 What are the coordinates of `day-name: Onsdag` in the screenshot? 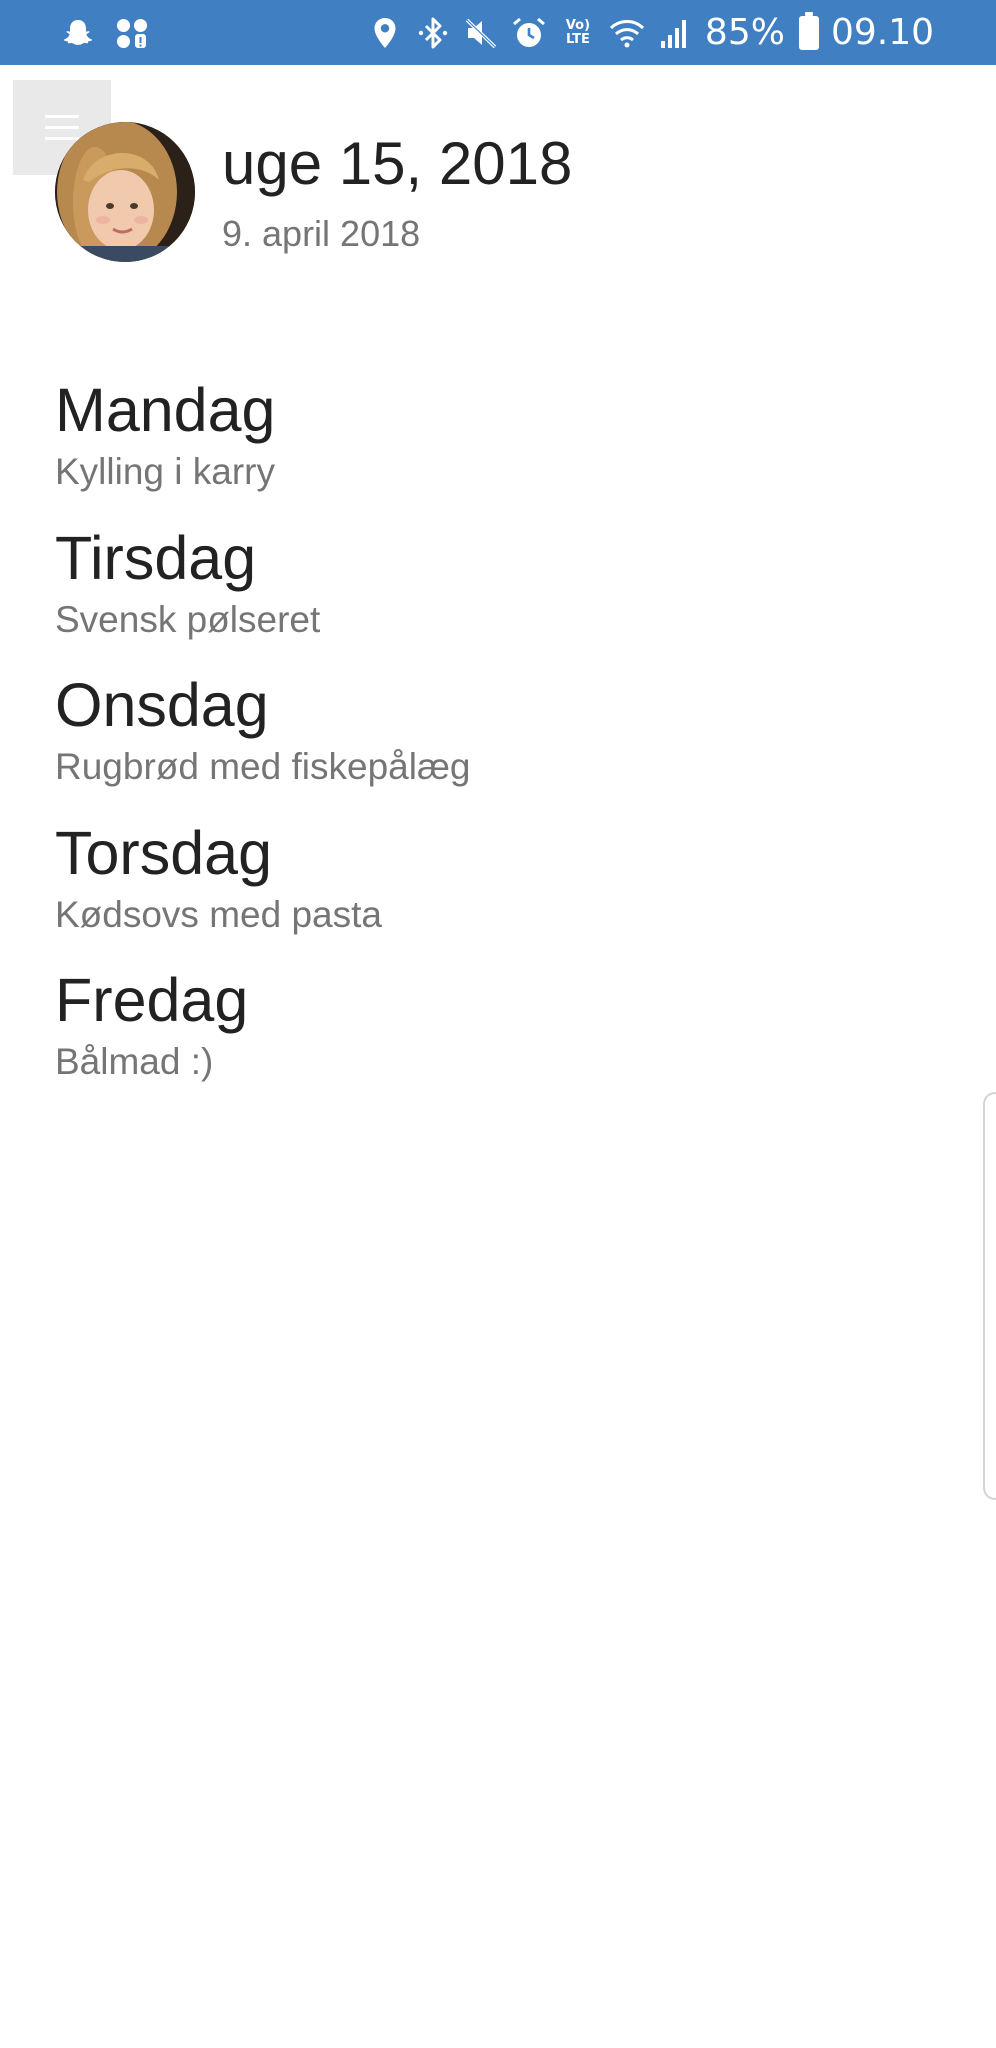 It's located at (162, 705).